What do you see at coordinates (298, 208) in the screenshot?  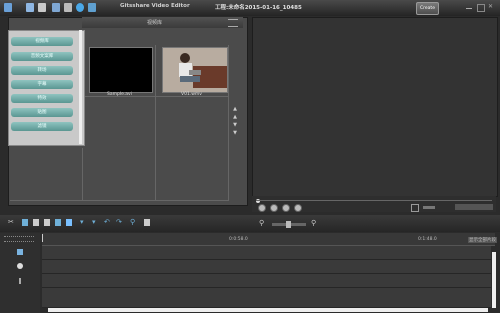 I see `next-frame-icon` at bounding box center [298, 208].